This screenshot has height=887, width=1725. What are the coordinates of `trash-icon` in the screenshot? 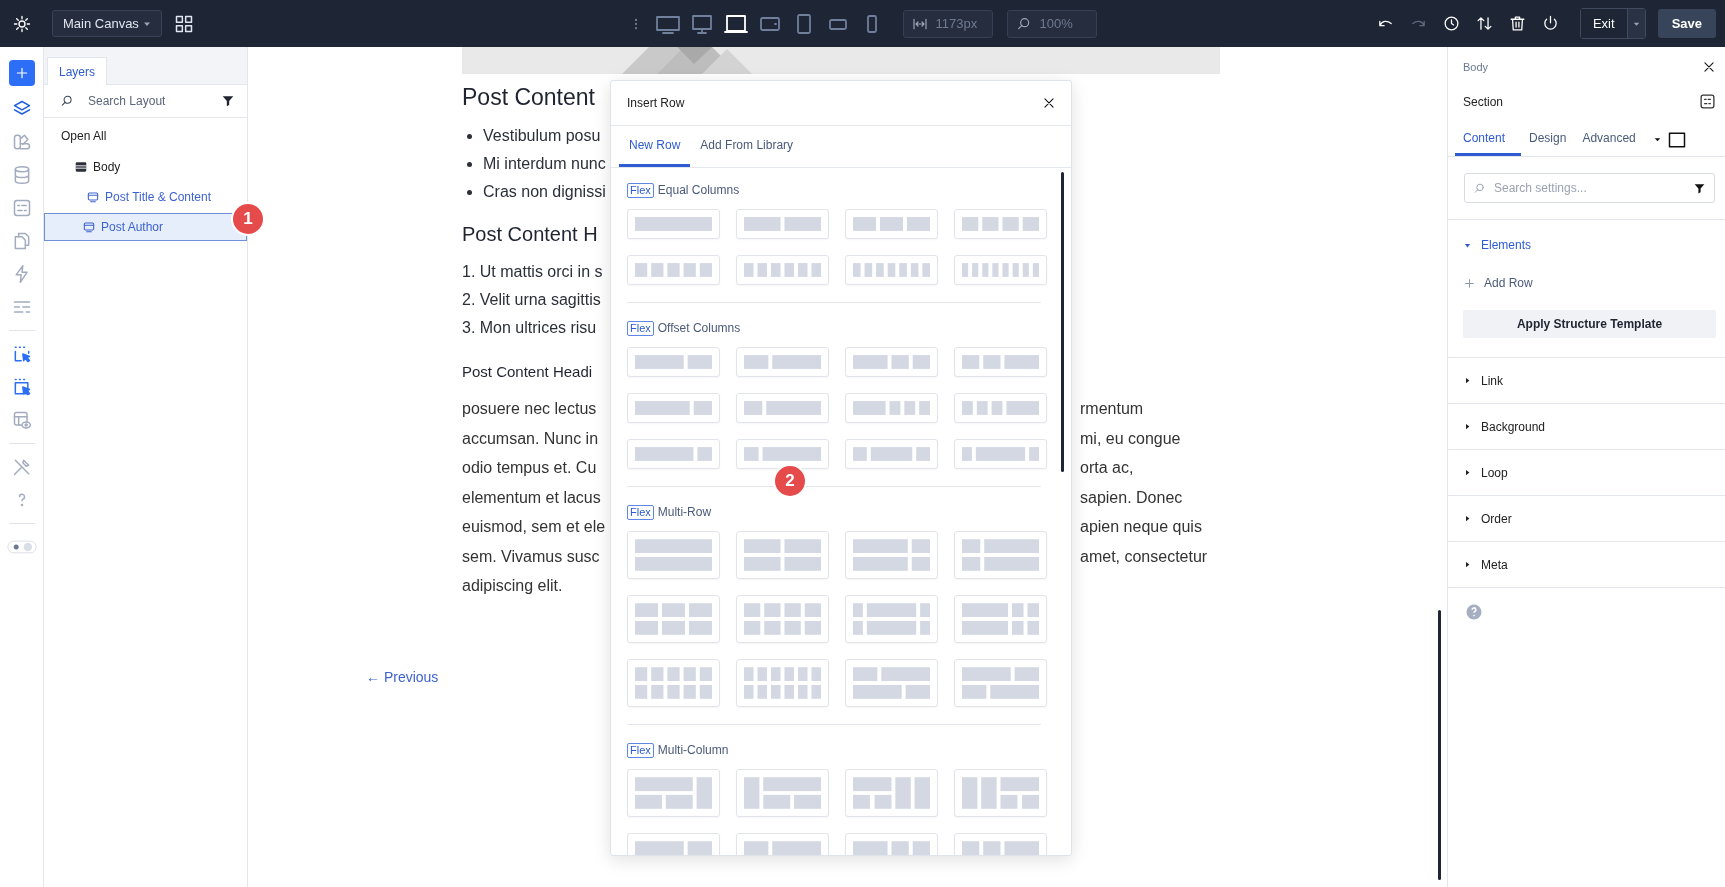 It's located at (1517, 23).